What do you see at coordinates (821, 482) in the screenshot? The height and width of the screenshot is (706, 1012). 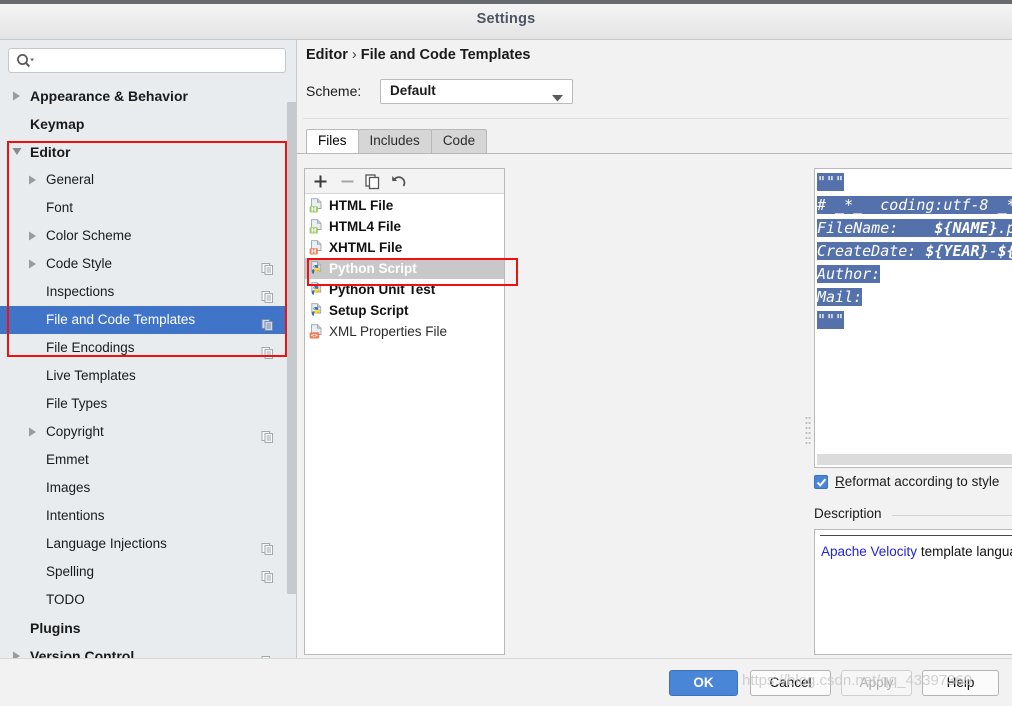 I see `reformat-checkbox` at bounding box center [821, 482].